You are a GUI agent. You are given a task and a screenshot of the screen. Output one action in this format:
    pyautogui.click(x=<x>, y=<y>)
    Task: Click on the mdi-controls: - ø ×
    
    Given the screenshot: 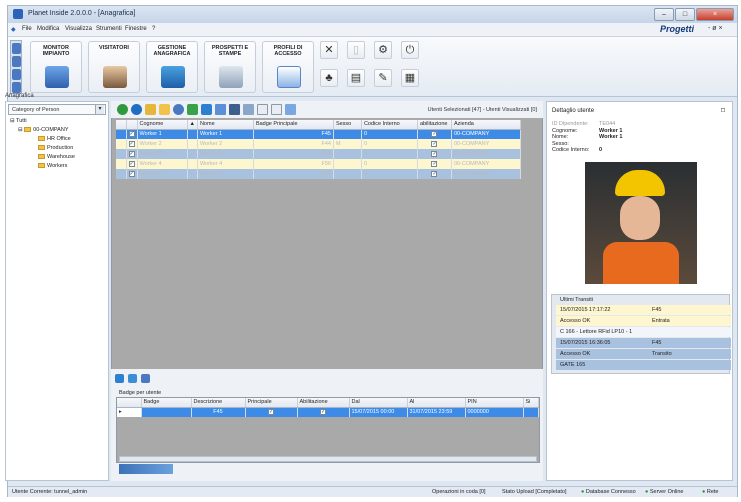 What is the action you would take?
    pyautogui.click(x=715, y=28)
    